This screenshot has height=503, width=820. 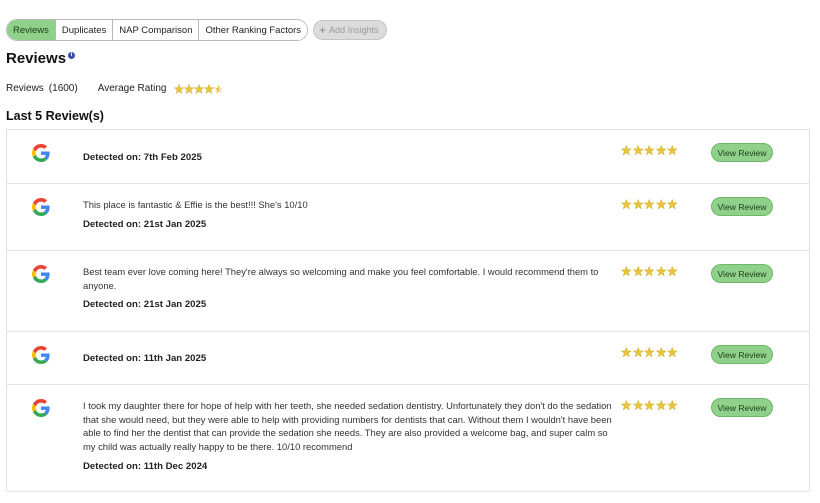 What do you see at coordinates (323, 30) in the screenshot?
I see `plus-icon: +` at bounding box center [323, 30].